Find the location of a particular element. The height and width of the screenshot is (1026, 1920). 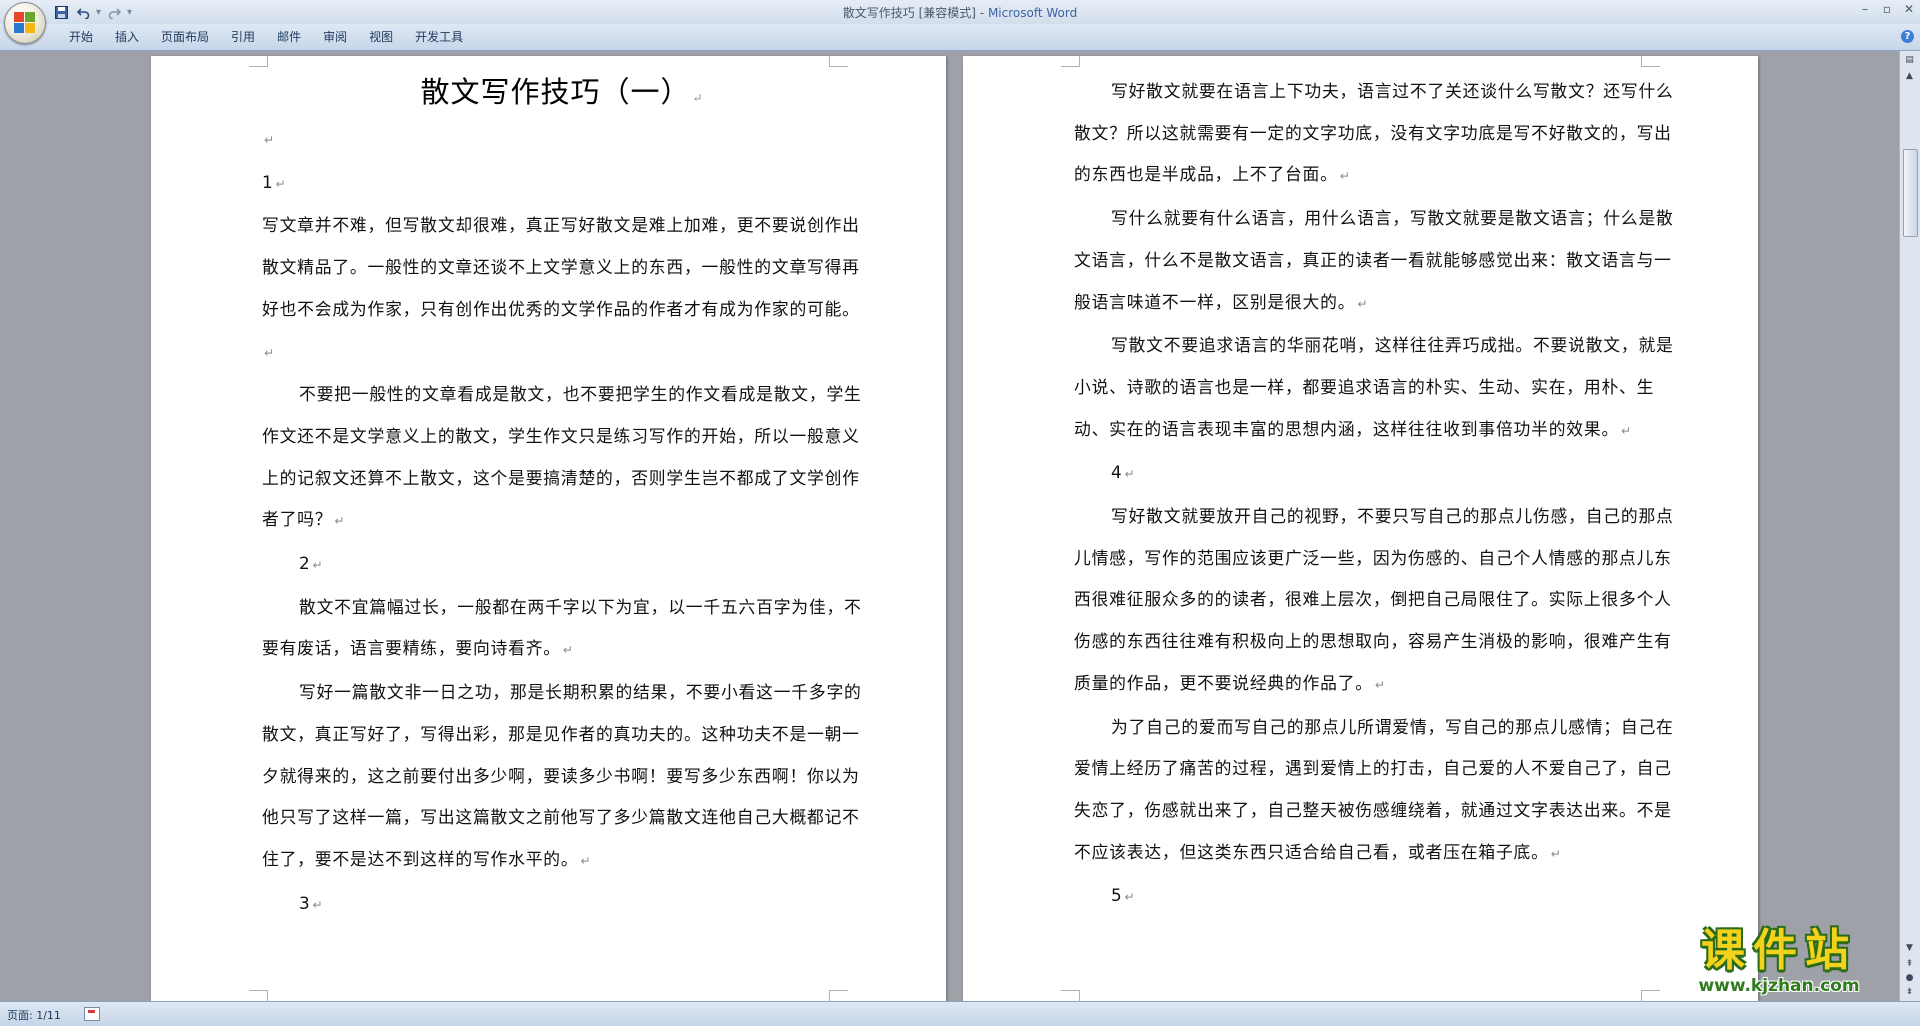

ribbon-tabs: 开始 插入 页面布局 引用 邮件 审阅 视图 开发工具 is located at coordinates (266, 37).